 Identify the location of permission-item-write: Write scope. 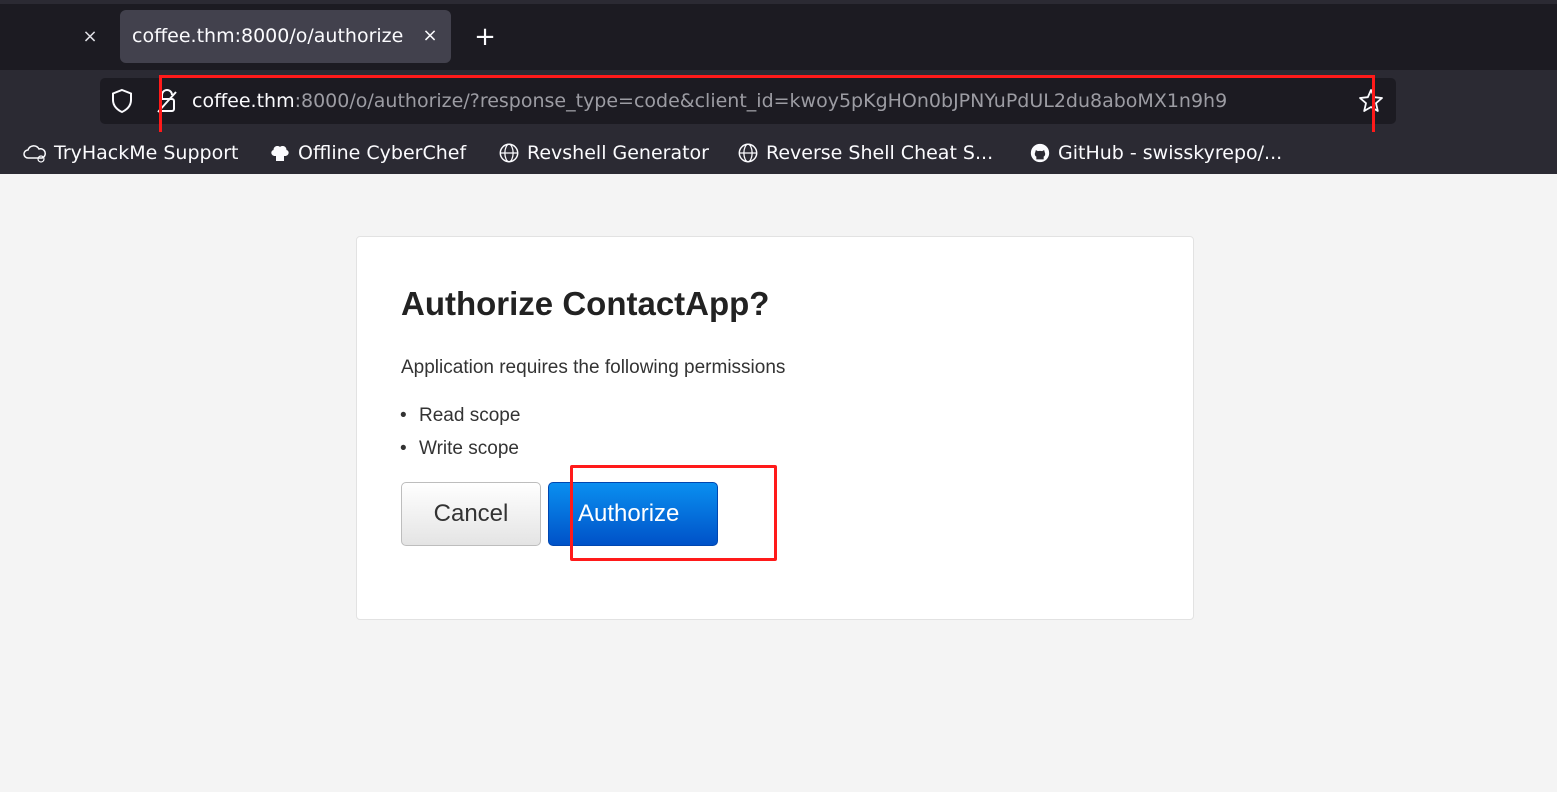
(459, 449).